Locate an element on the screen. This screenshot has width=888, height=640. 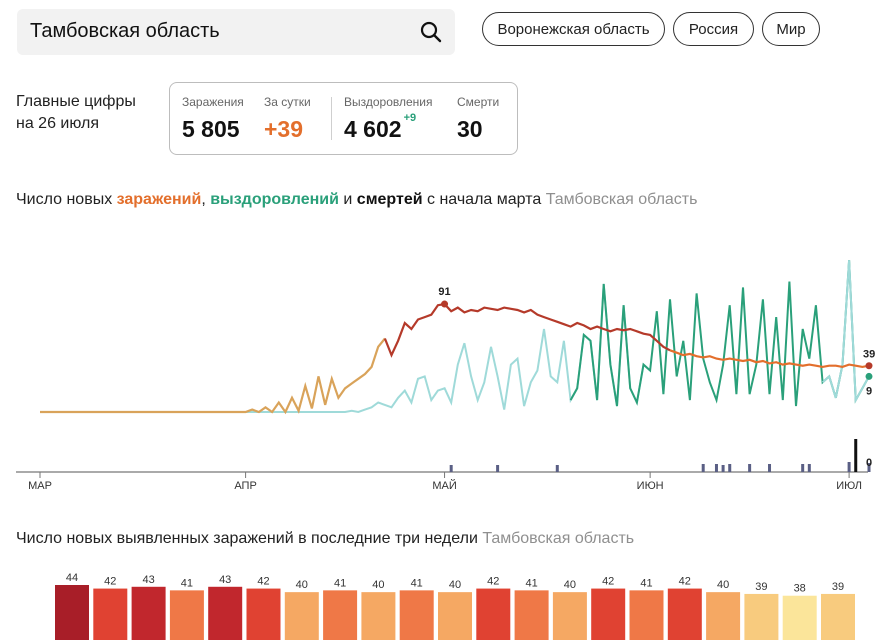
recoveries-line is located at coordinates (719, 333).